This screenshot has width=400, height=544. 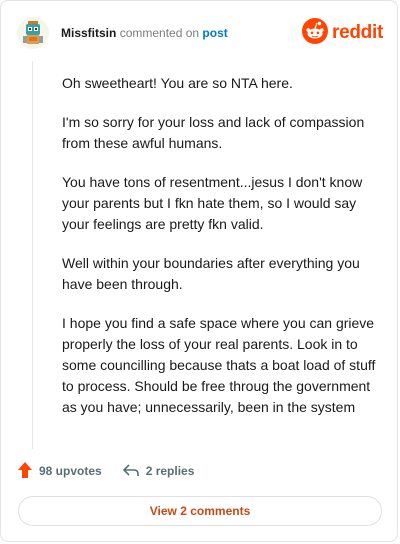 I want to click on avatar-icon, so click(x=33, y=33).